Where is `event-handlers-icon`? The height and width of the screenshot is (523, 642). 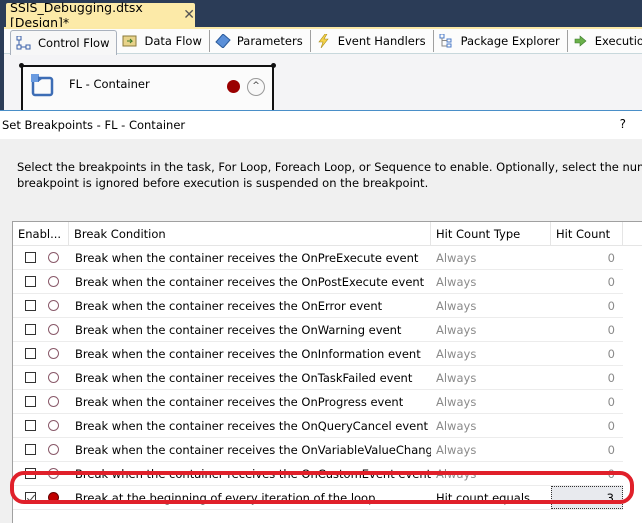
event-handlers-icon is located at coordinates (324, 41).